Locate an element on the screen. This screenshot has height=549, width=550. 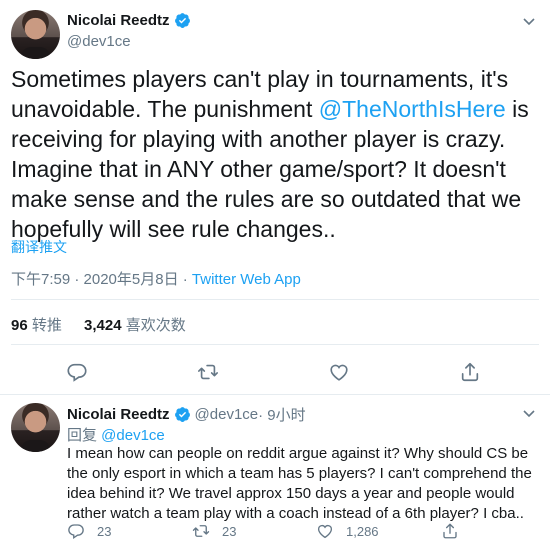
reply-time: · 9小时 is located at coordinates (282, 414).